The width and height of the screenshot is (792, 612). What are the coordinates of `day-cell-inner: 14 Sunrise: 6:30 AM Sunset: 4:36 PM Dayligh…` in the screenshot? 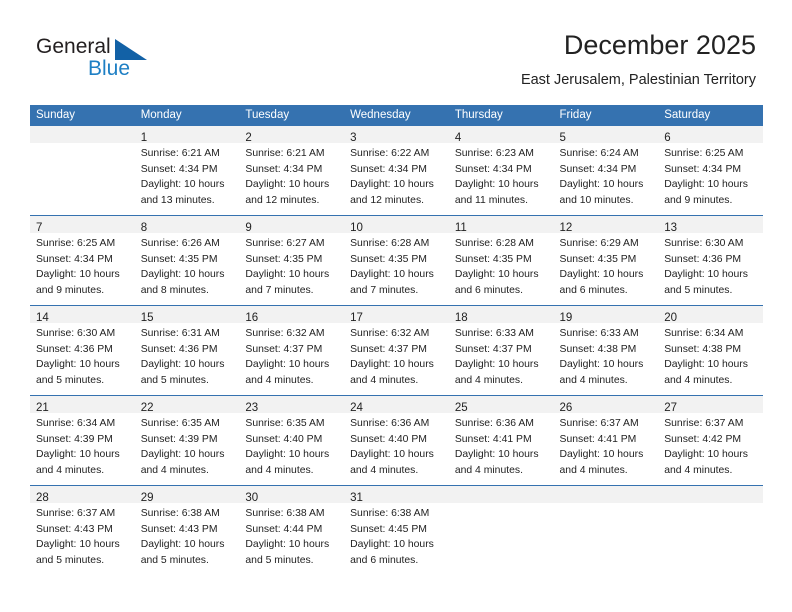 It's located at (82, 350).